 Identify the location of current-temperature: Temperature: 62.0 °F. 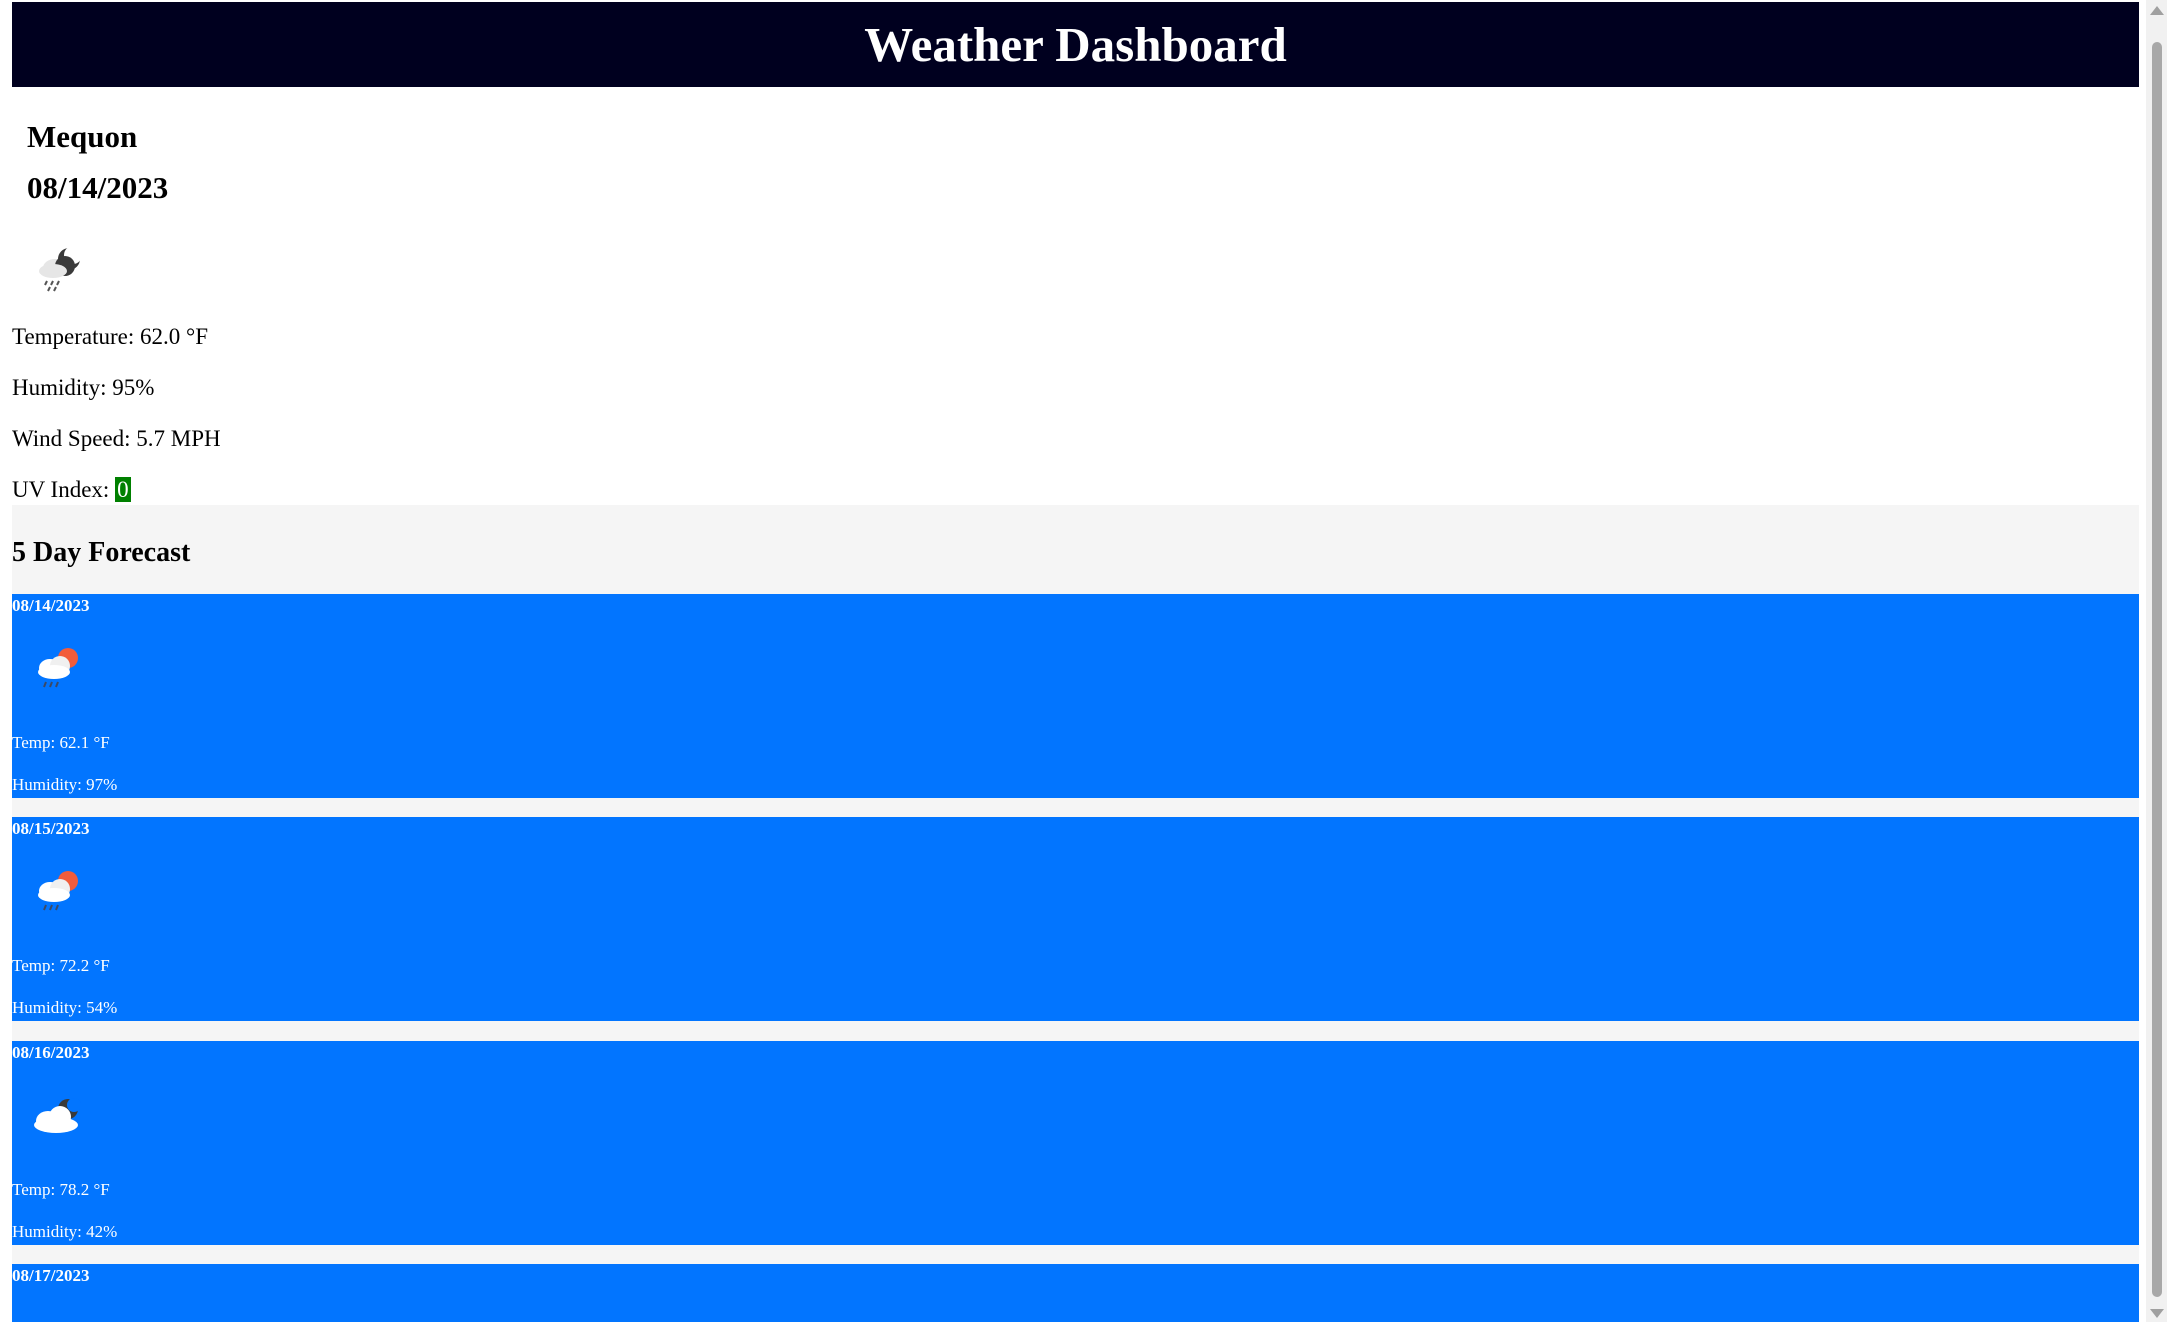
(110, 336).